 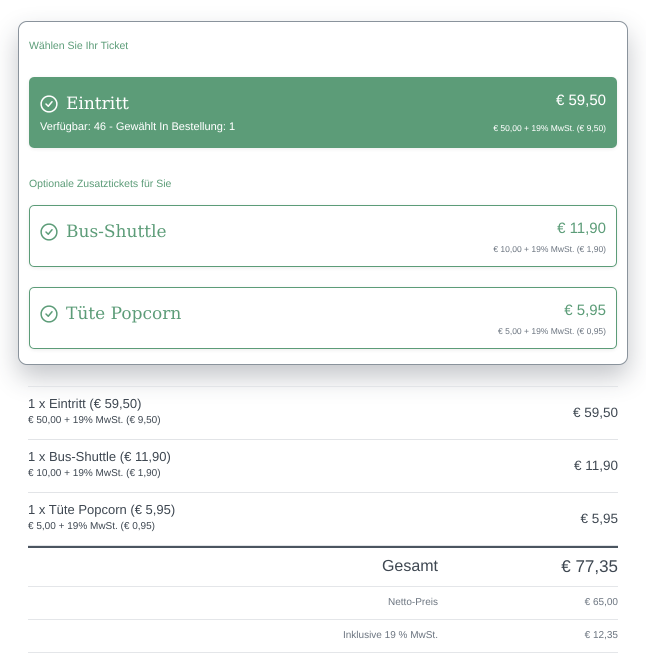 What do you see at coordinates (94, 420) in the screenshot?
I see `order-line-tax-note: € 50,00 + 19% MwSt. (€ 9,50)` at bounding box center [94, 420].